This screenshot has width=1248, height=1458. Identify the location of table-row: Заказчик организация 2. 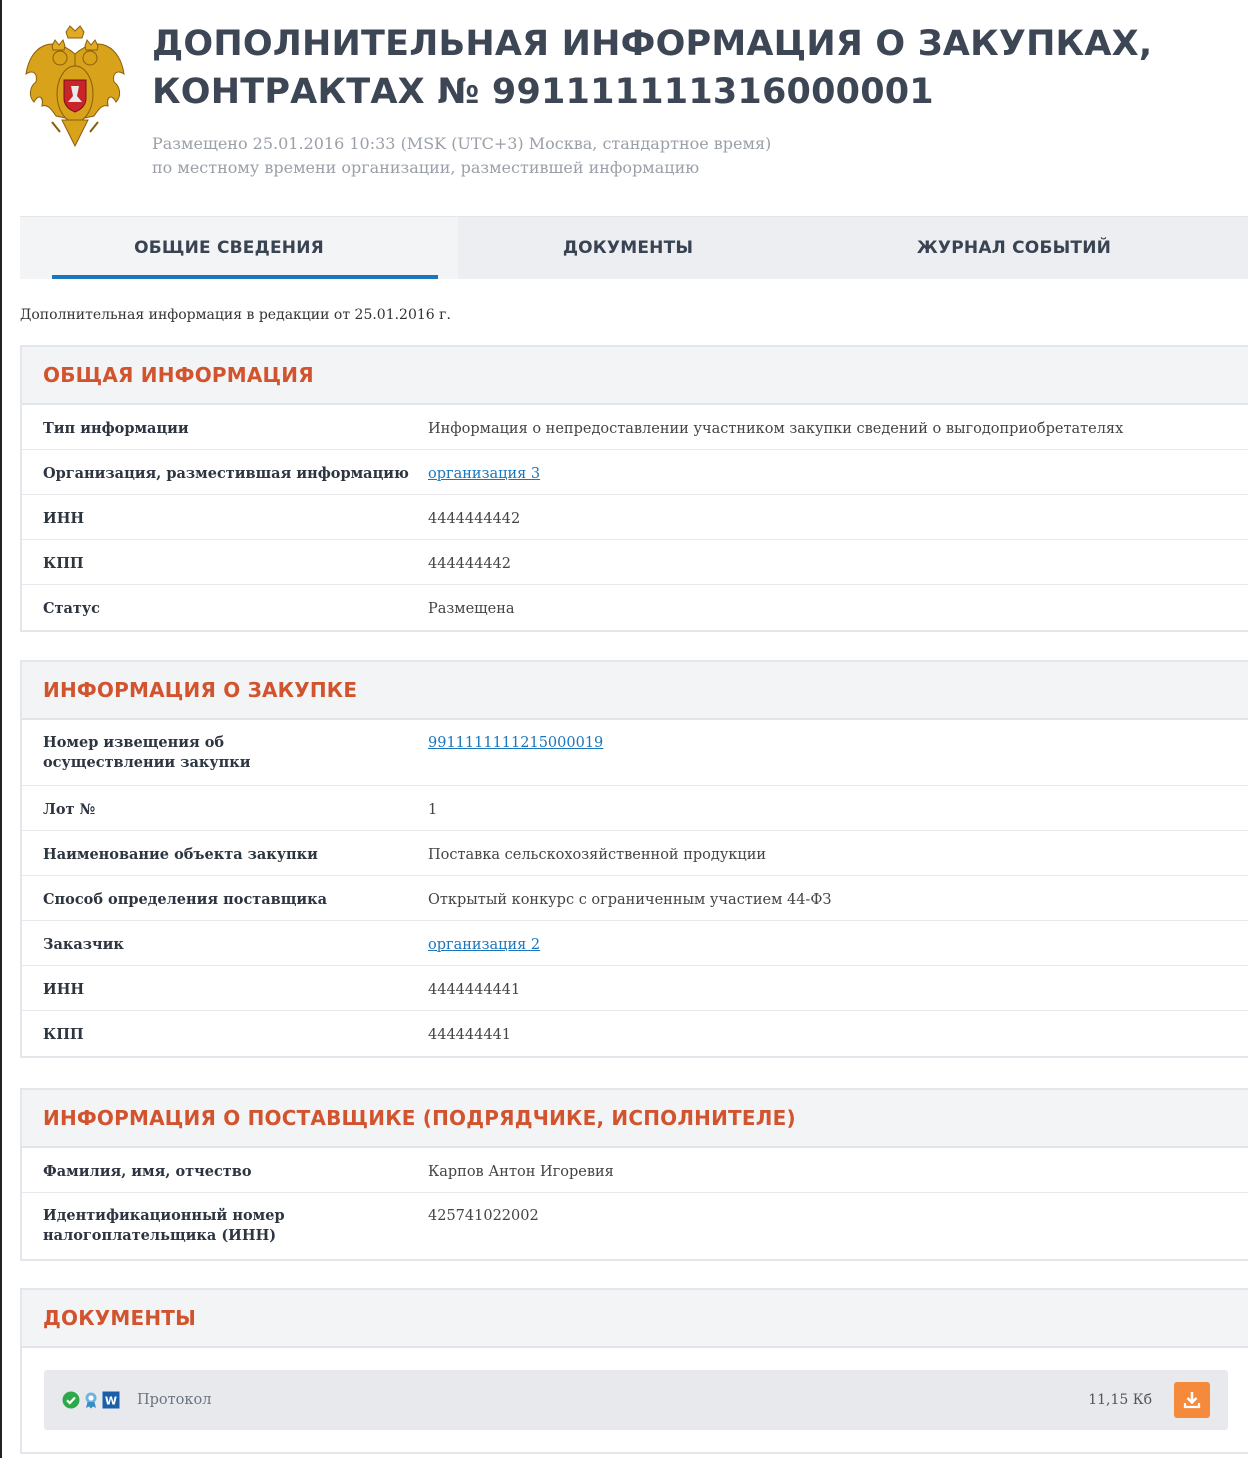
(635, 943).